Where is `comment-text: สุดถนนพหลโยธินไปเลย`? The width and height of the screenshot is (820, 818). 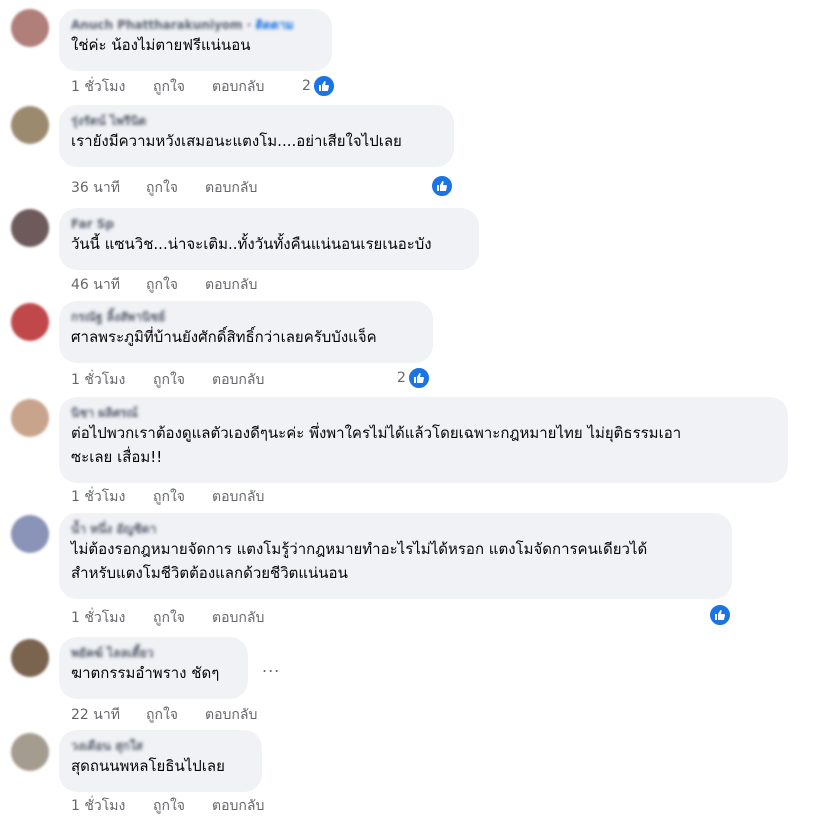 comment-text: สุดถนนพหลโยธินไปเลย is located at coordinates (148, 766).